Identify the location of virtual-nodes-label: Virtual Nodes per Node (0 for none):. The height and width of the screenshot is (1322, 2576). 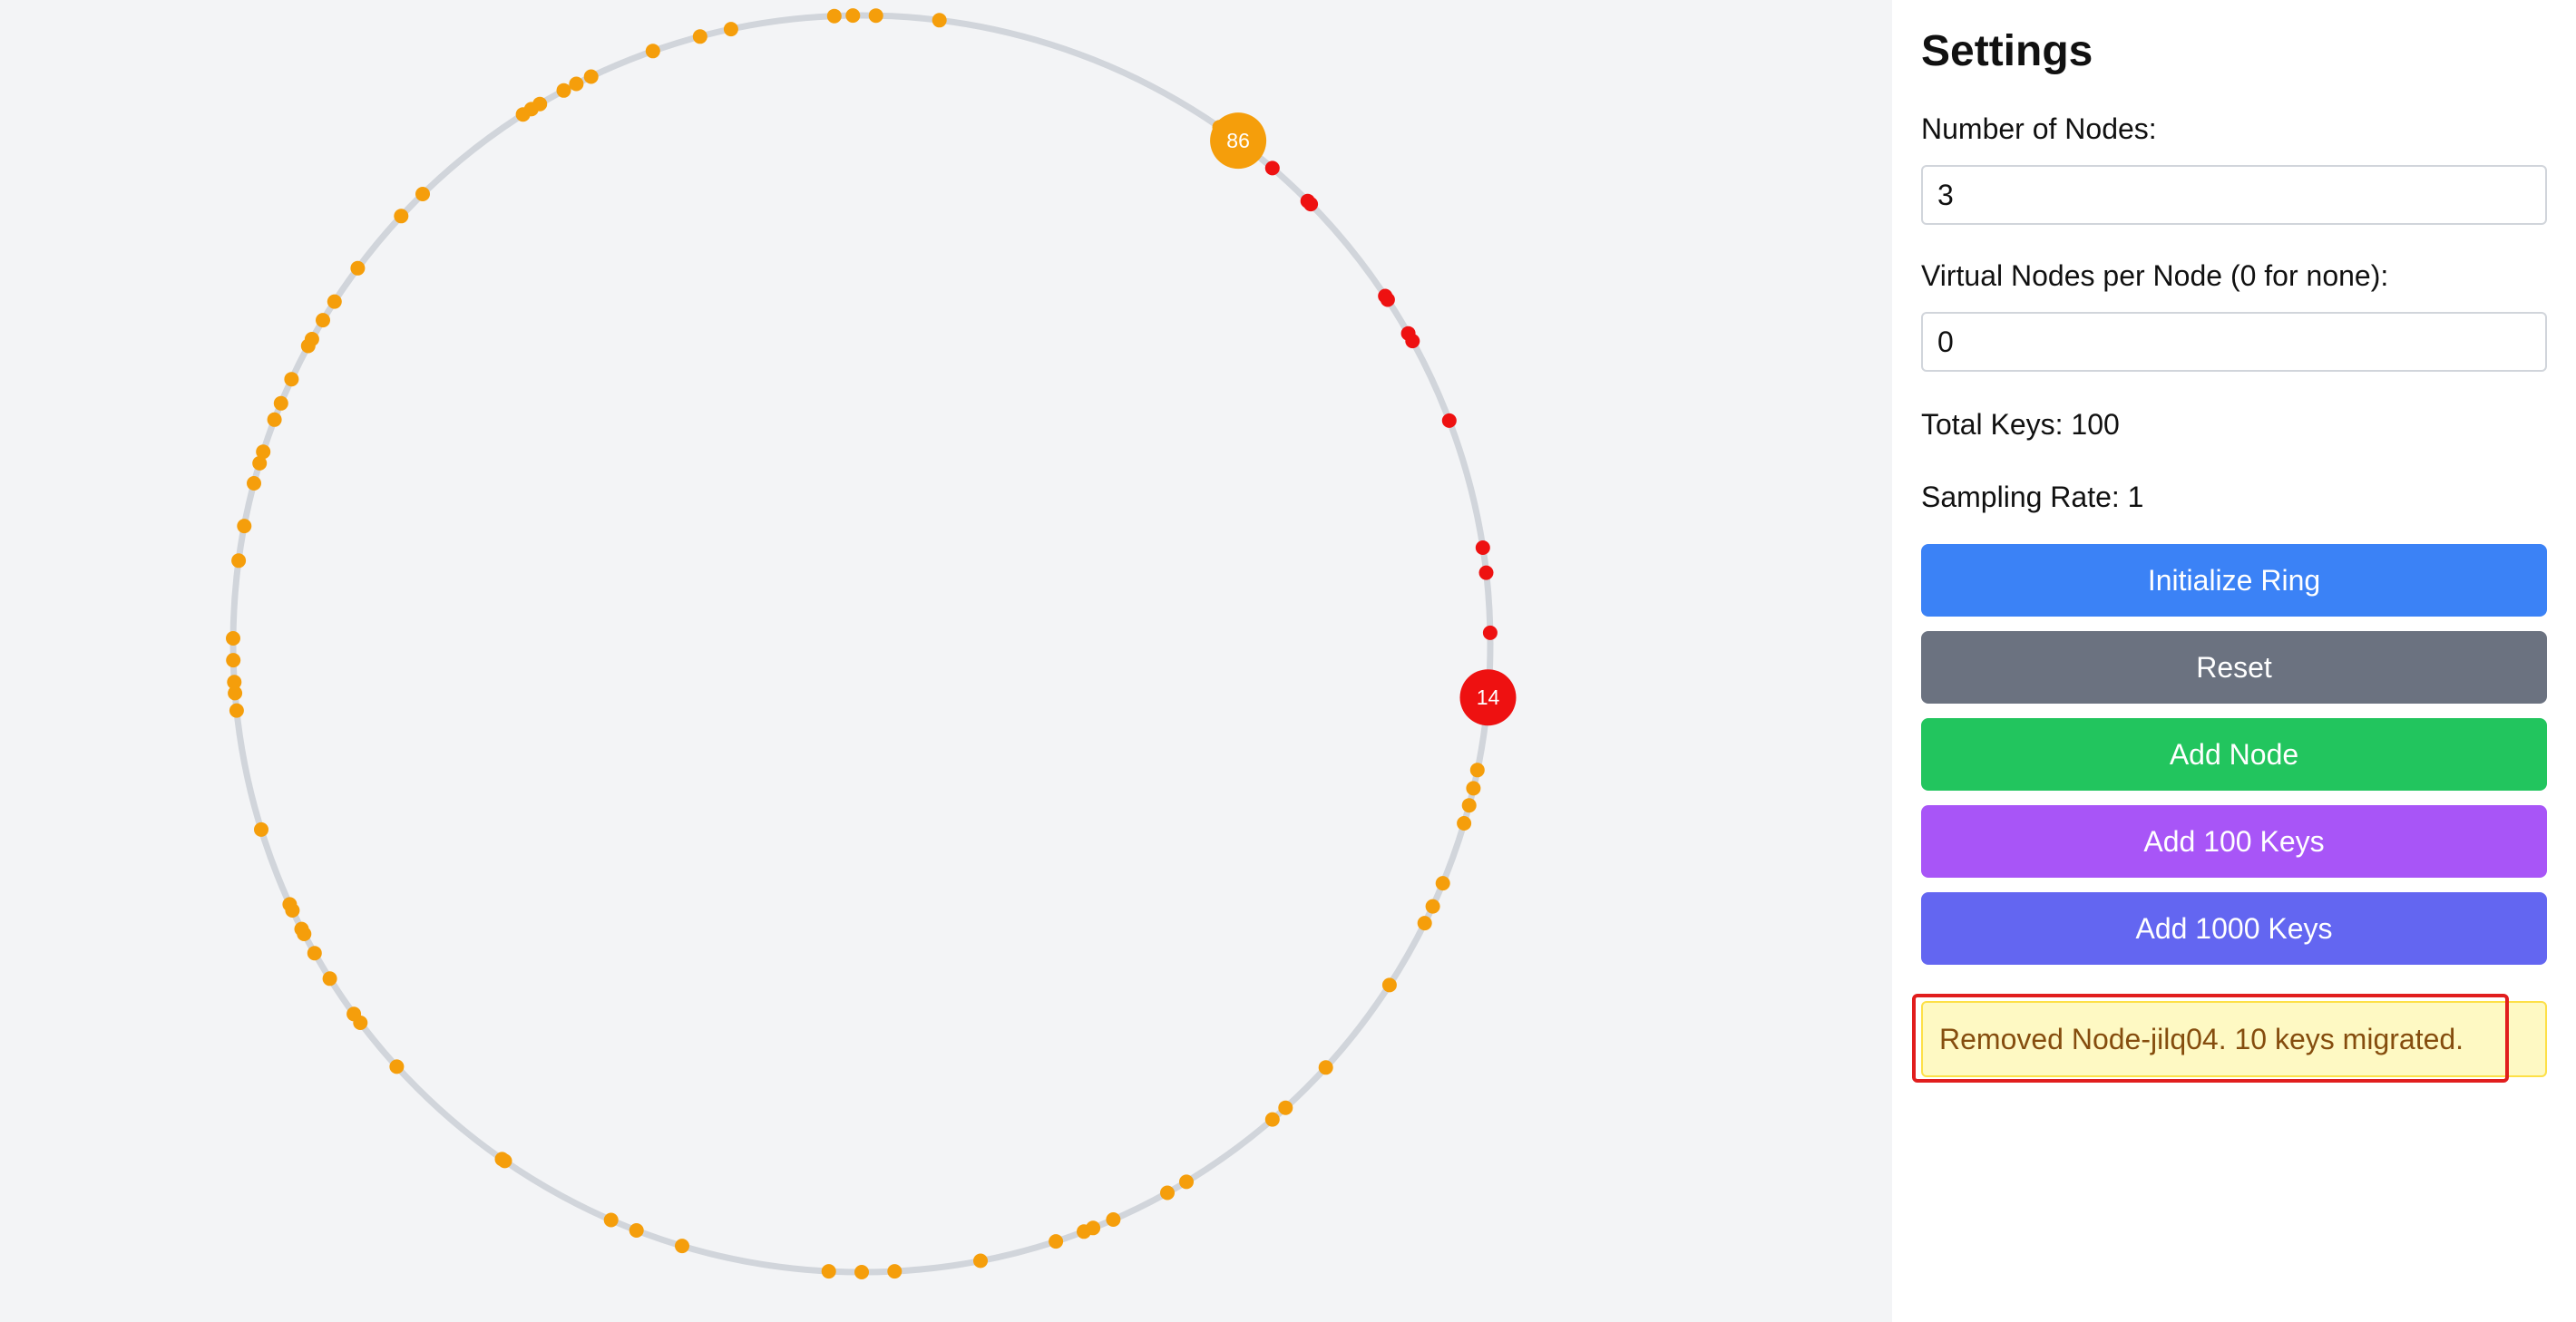
(2155, 275).